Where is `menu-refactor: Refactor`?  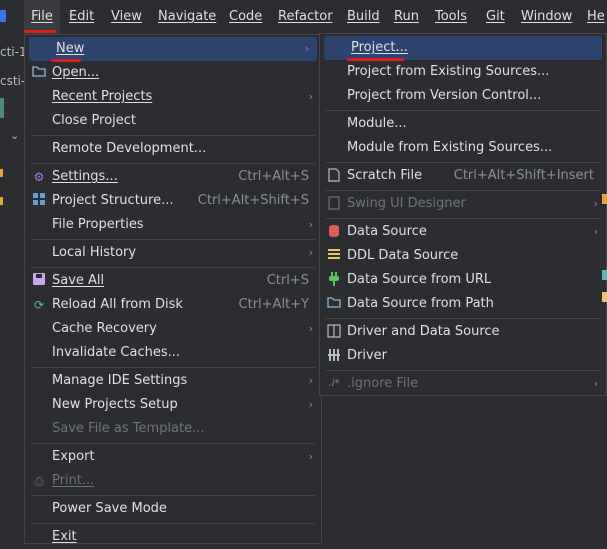
menu-refactor: Refactor is located at coordinates (305, 17).